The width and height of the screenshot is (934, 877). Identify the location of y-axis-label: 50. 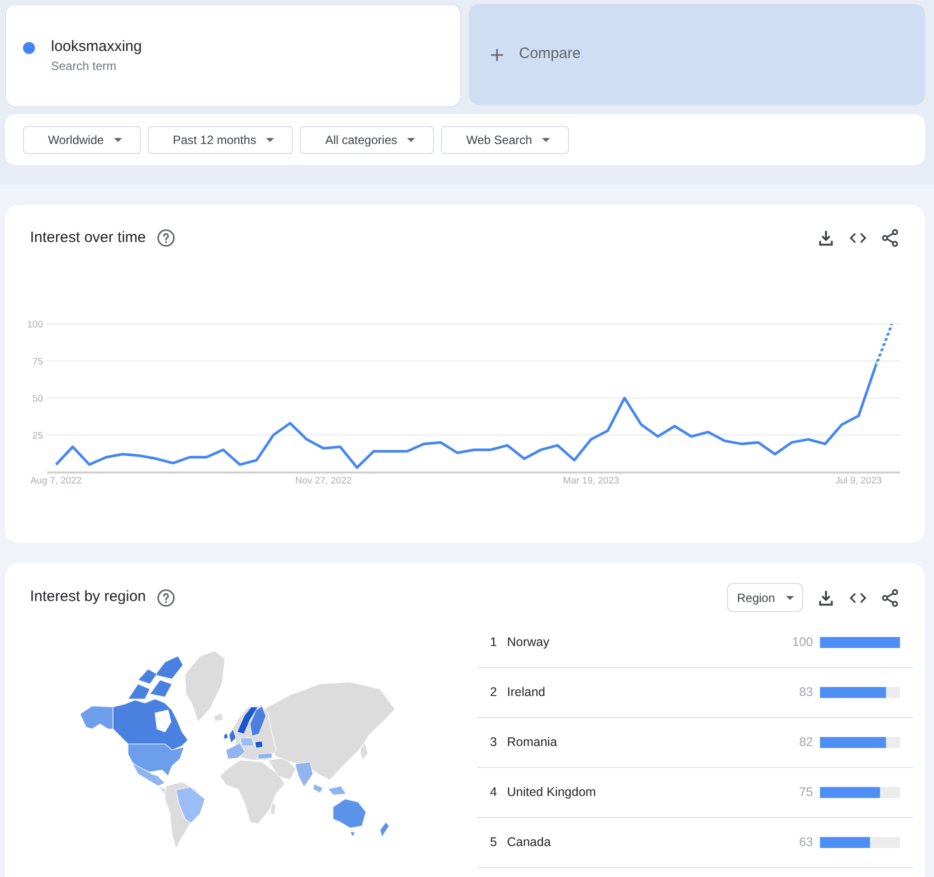
(37, 398).